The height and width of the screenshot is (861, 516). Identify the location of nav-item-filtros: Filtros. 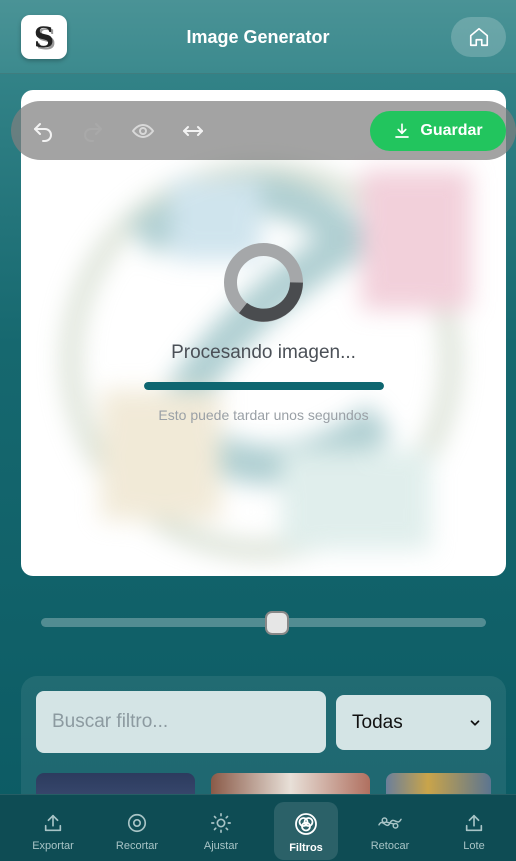
(306, 831).